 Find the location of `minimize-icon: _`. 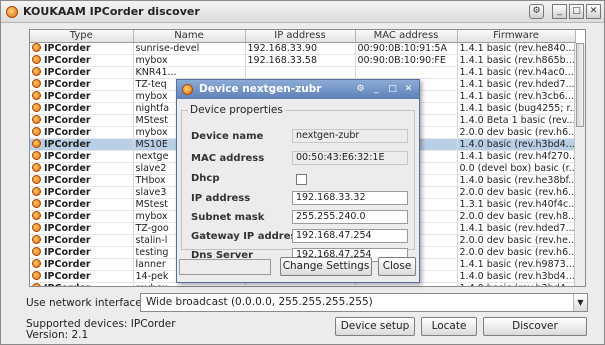

minimize-icon: _ is located at coordinates (559, 11).